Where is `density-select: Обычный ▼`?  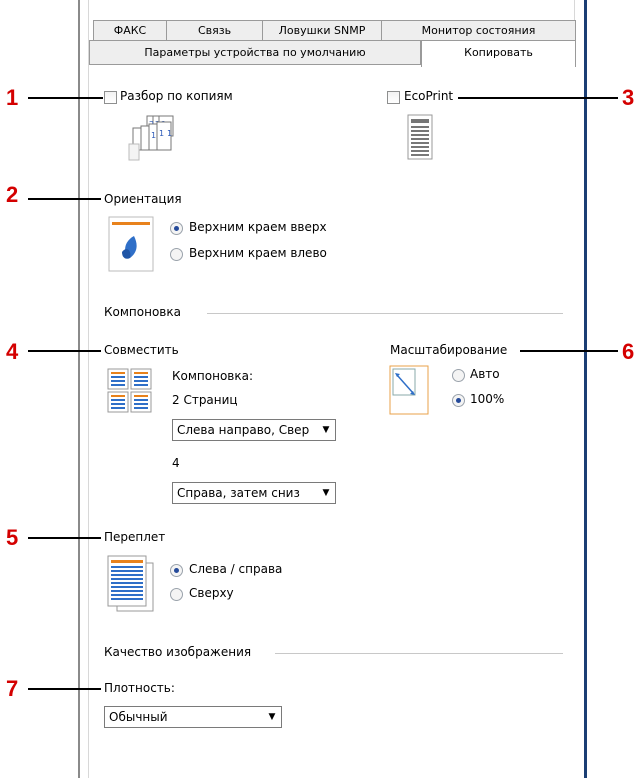 density-select: Обычный ▼ is located at coordinates (193, 717).